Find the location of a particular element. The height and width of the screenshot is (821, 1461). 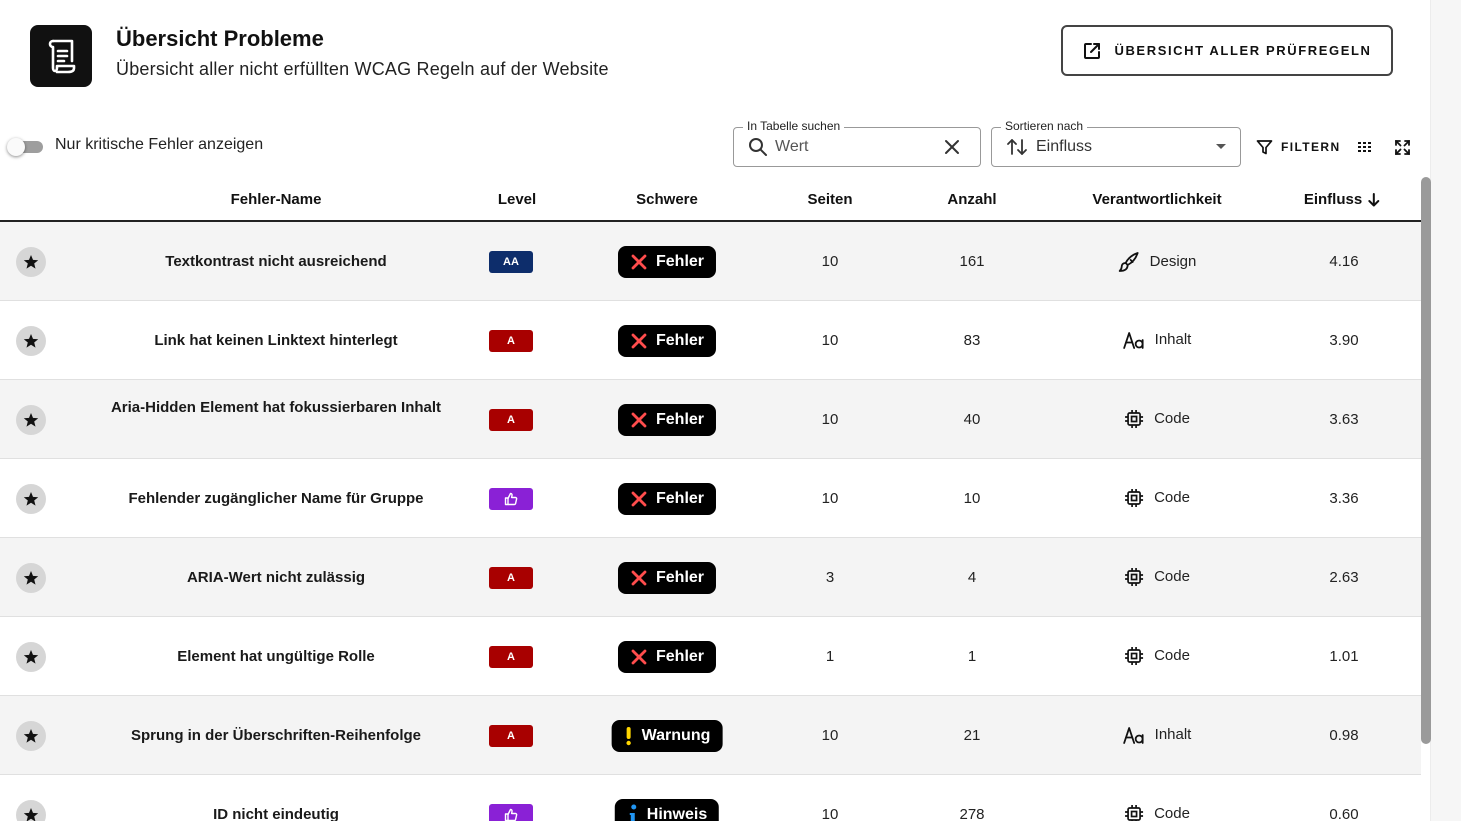

column-header-level: Level is located at coordinates (517, 199).